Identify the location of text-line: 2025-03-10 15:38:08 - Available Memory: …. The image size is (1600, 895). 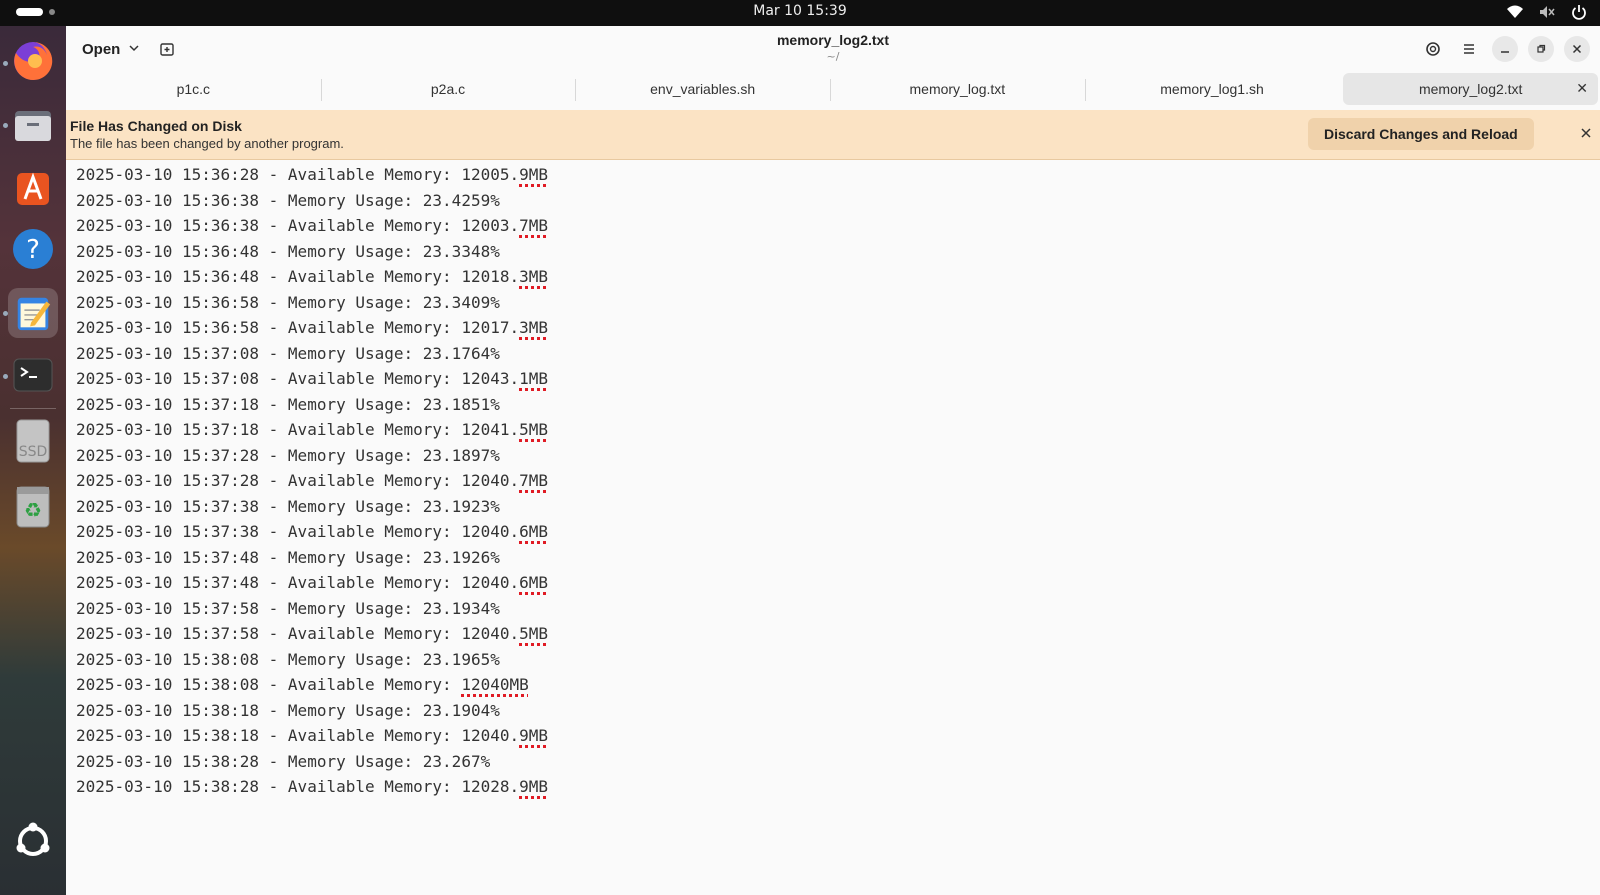
(302, 684).